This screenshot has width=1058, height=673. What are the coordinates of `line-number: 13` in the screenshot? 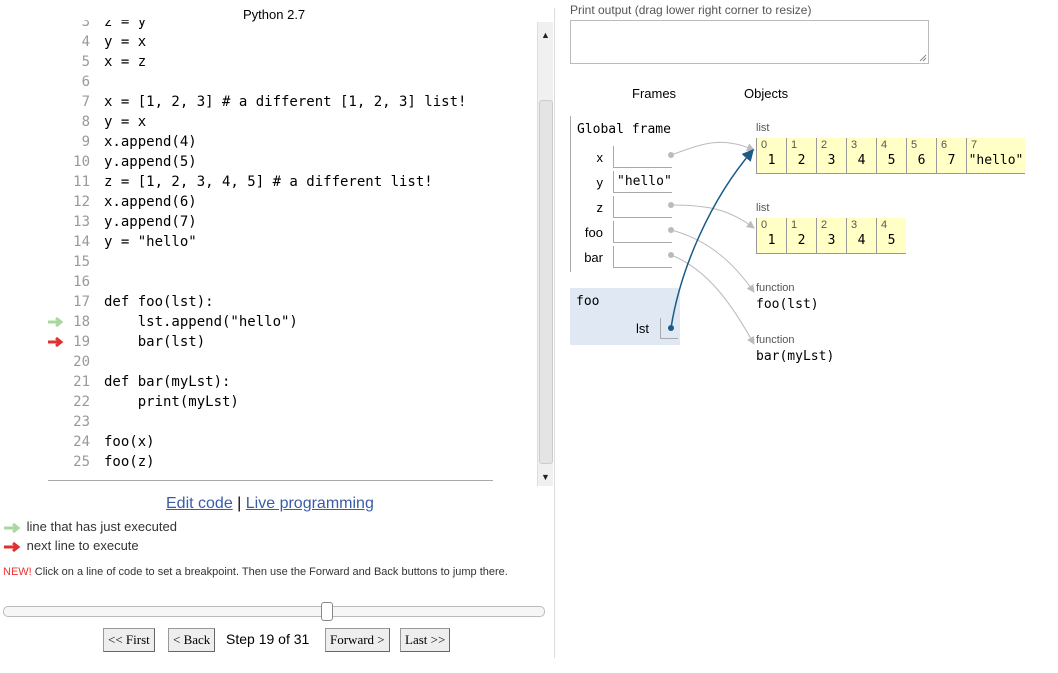 It's located at (69, 222).